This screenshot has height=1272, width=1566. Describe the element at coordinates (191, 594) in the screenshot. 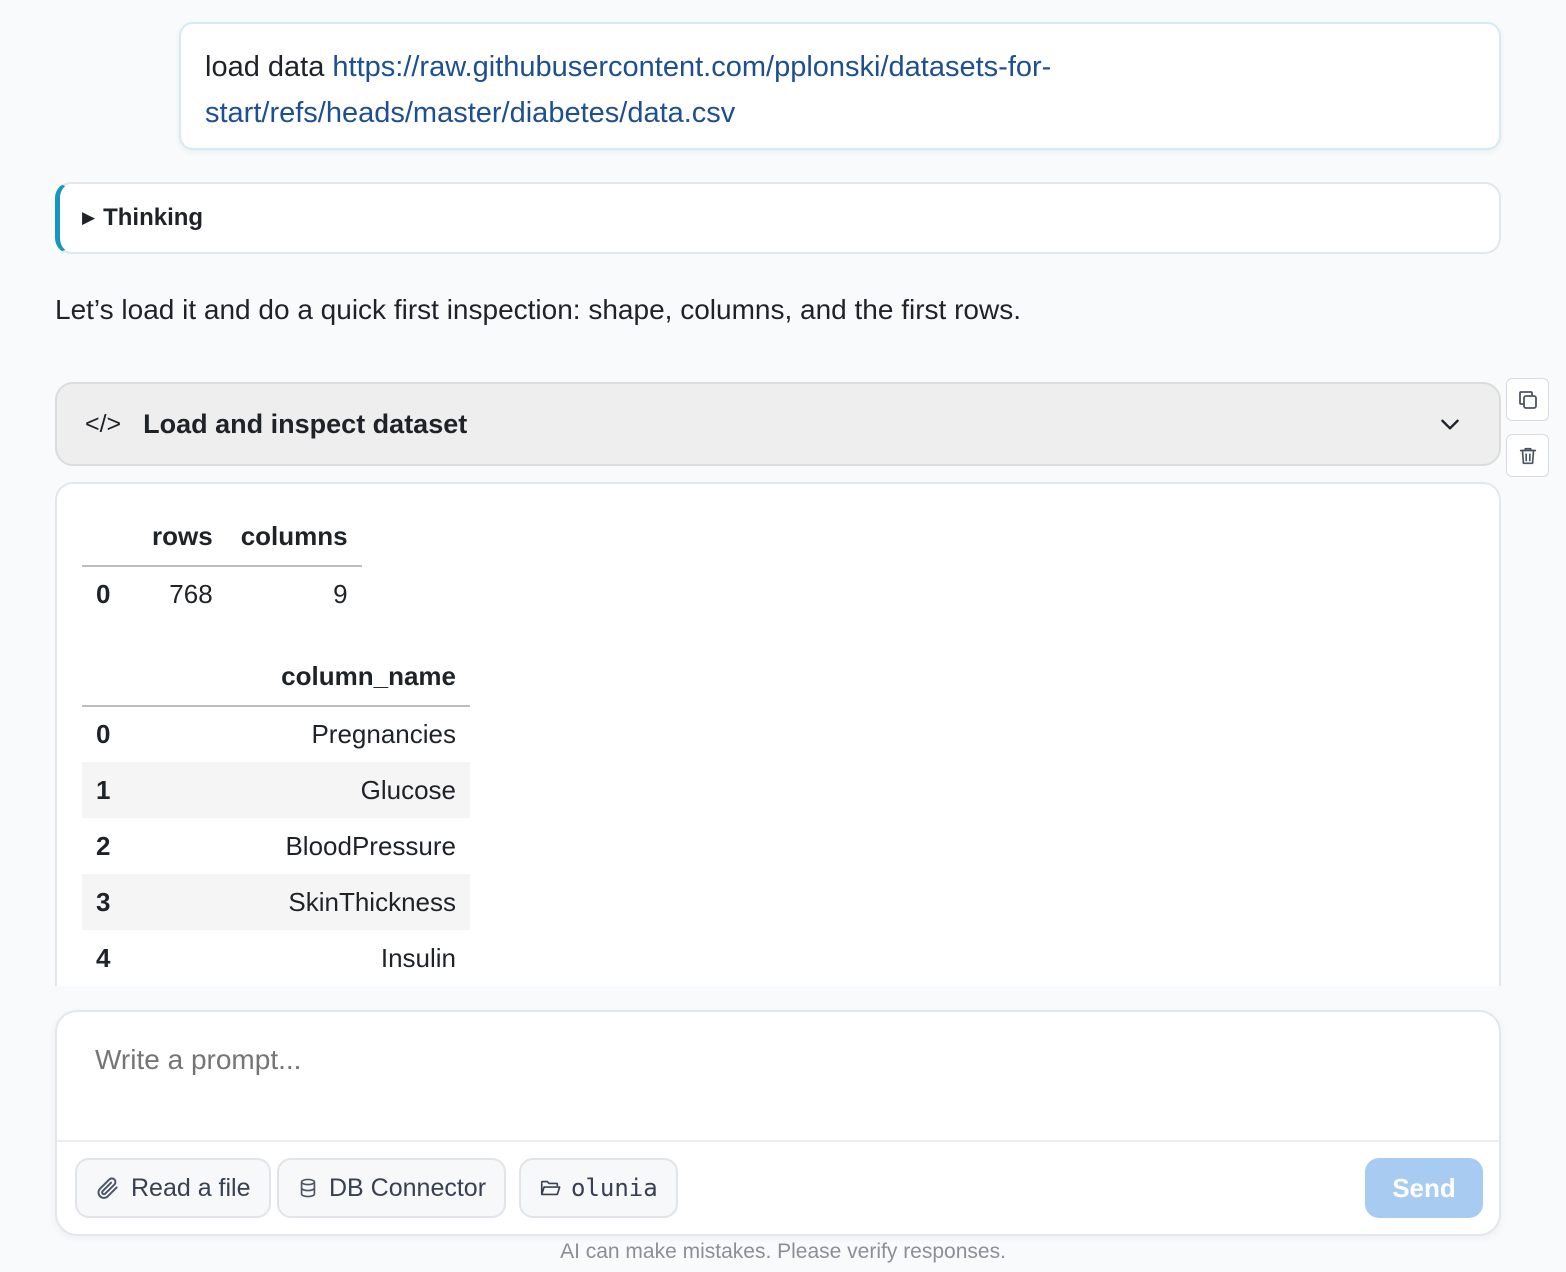

I see `rows-value: 768` at that location.